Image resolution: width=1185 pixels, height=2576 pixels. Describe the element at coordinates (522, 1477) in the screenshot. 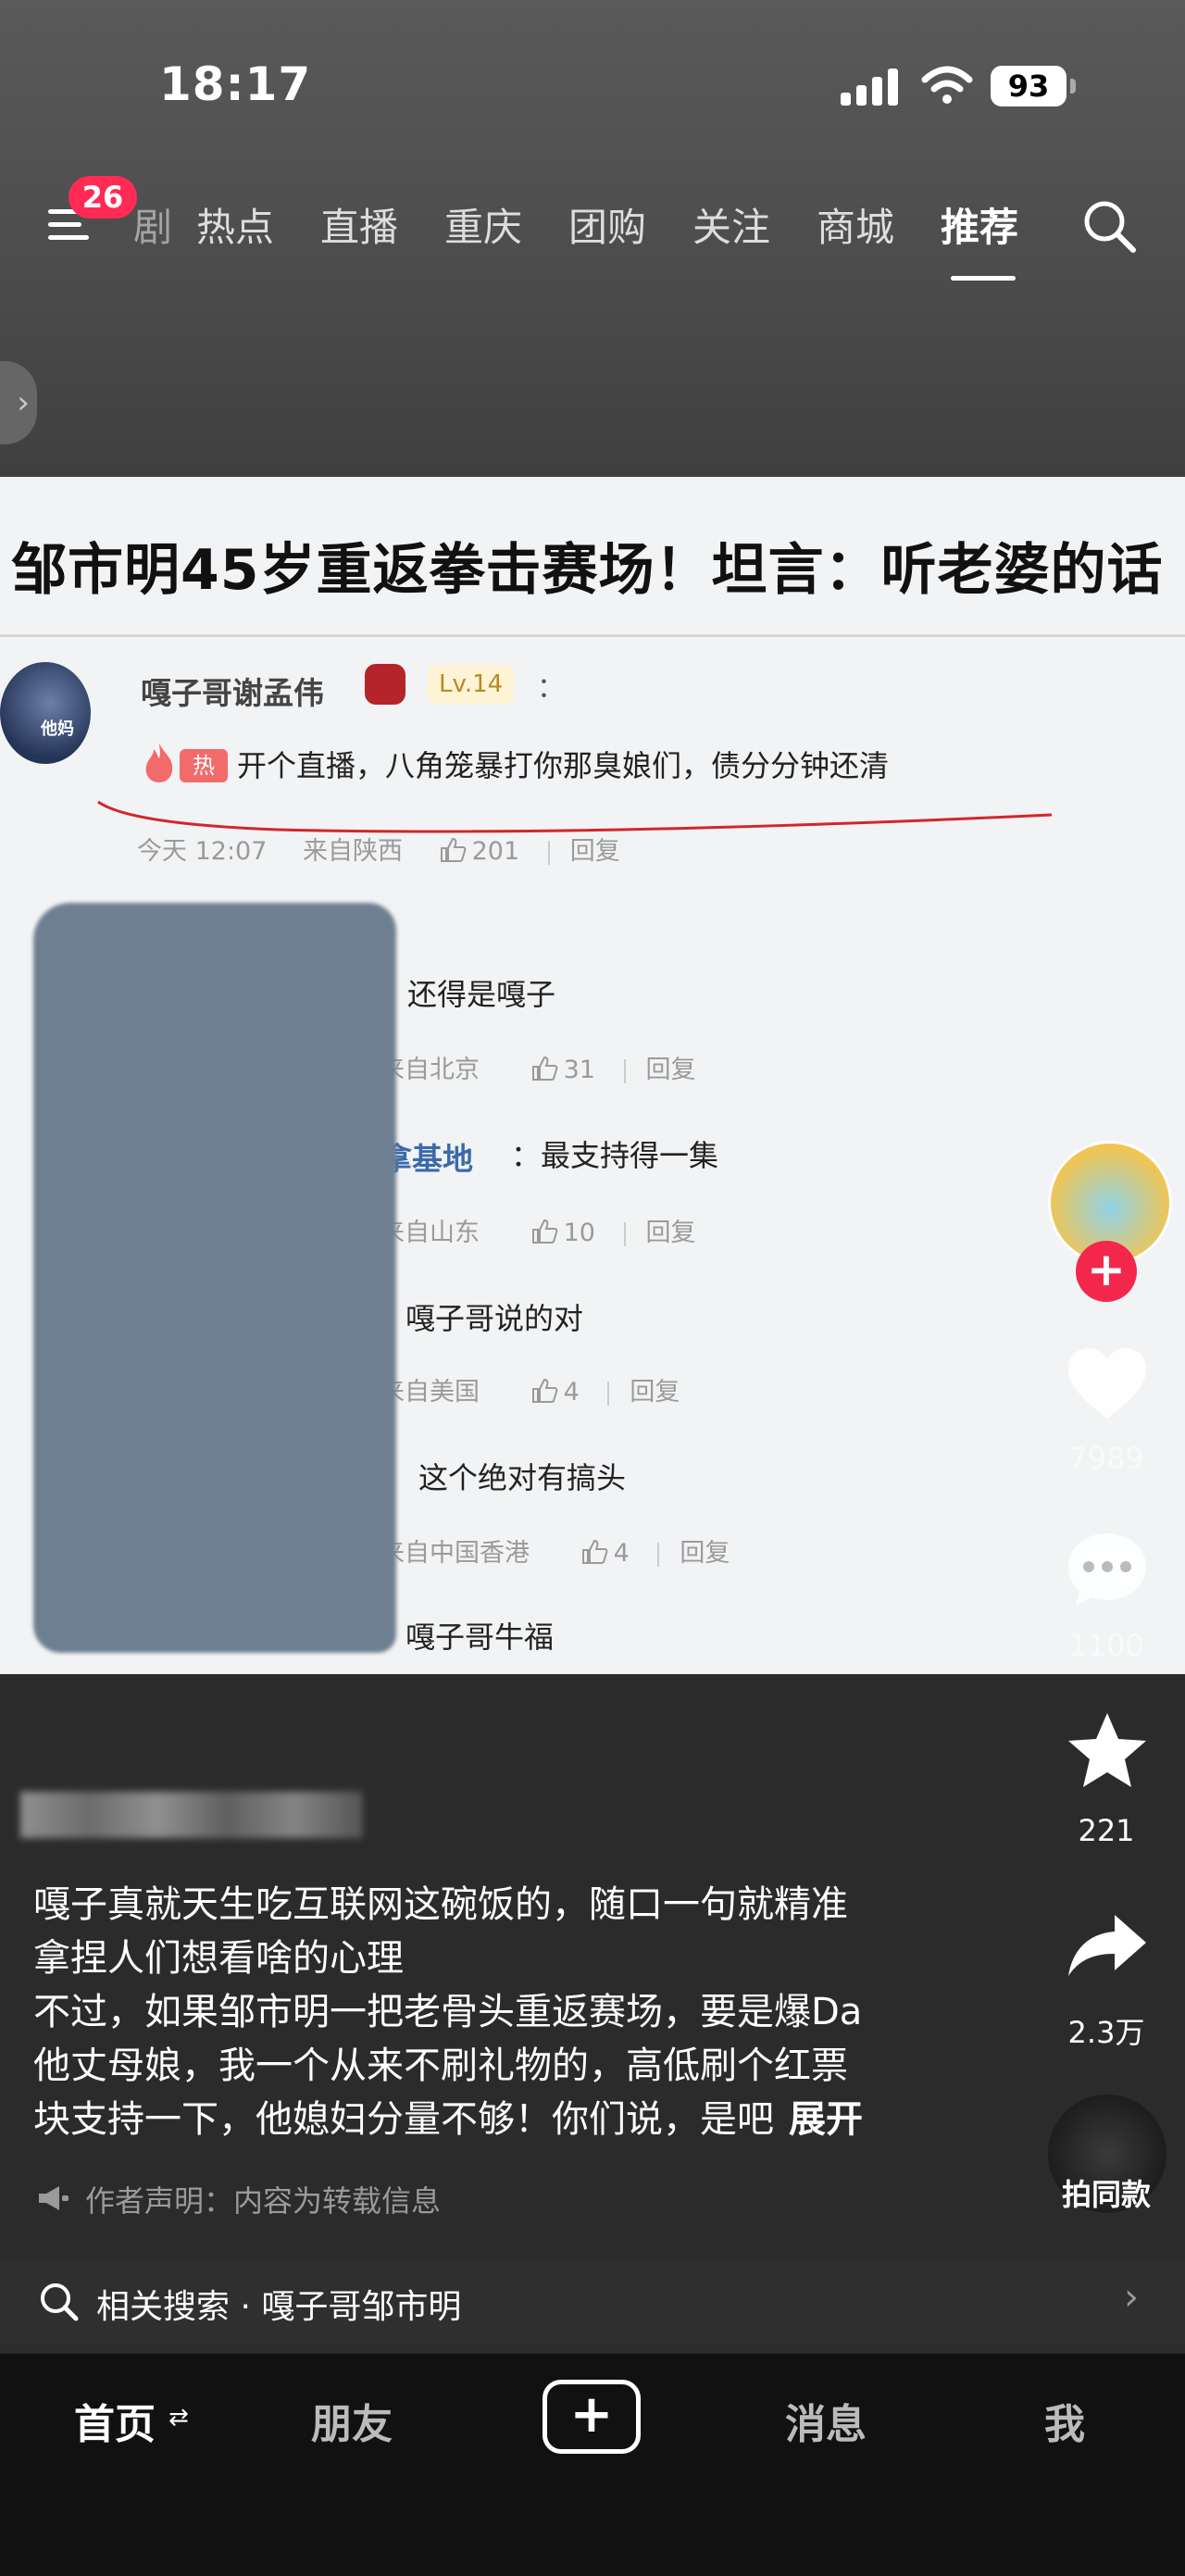

I see `reply-text: 这个绝对有搞头` at that location.